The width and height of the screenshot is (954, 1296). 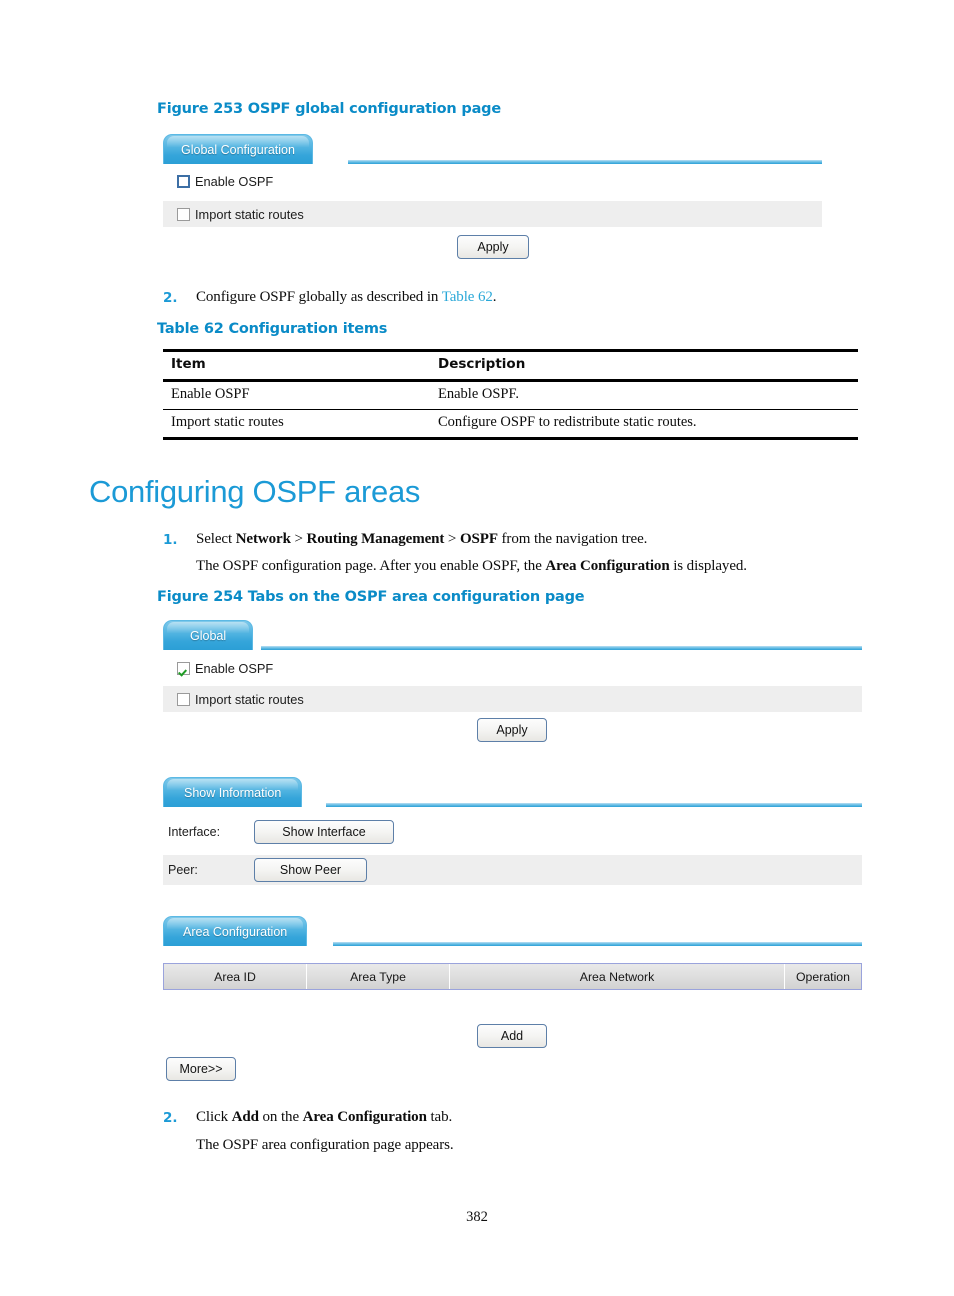 I want to click on s2-t1: Click, so click(x=214, y=1117).